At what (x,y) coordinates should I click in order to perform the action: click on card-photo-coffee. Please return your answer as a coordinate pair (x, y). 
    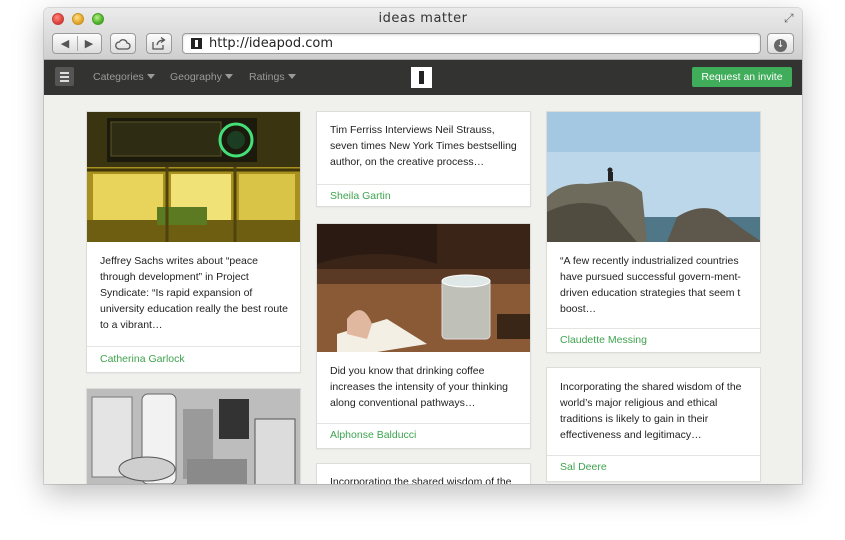
    Looking at the image, I should click on (423, 288).